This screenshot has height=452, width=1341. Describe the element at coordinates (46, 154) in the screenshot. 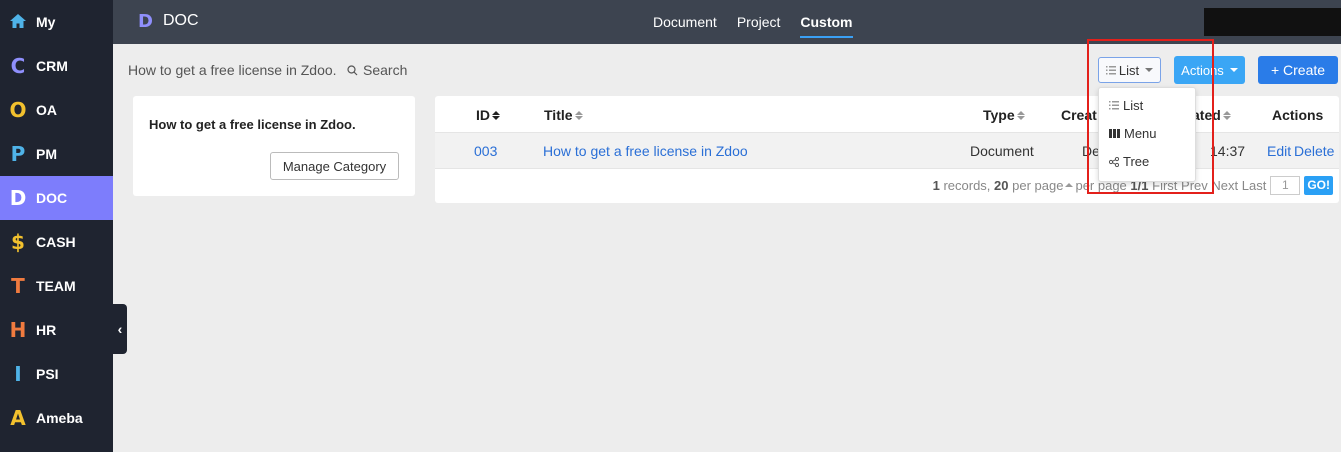

I see `sidebar-item-label: PM` at that location.